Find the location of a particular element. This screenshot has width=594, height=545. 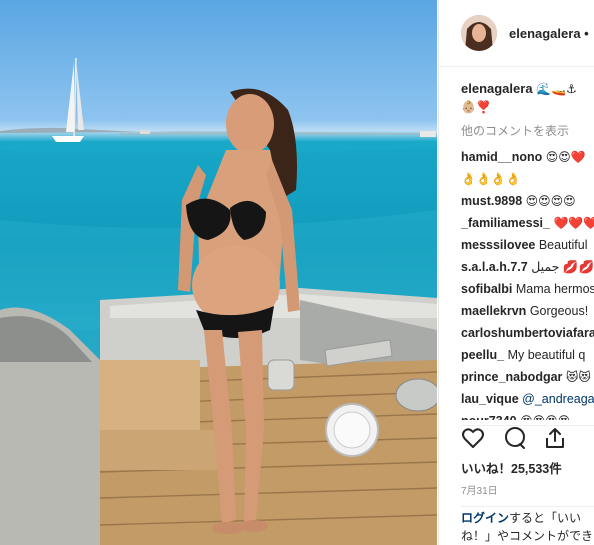

comment-text: Mama hermosa is located at coordinates (554, 289).